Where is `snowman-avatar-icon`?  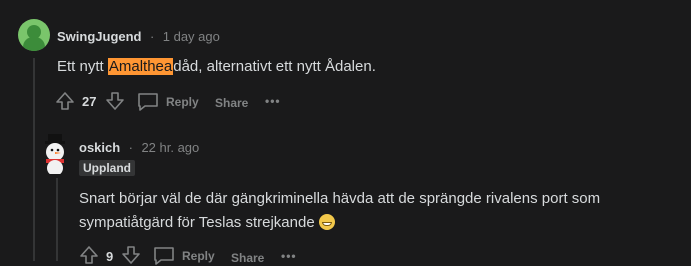 snowman-avatar-icon is located at coordinates (55, 155).